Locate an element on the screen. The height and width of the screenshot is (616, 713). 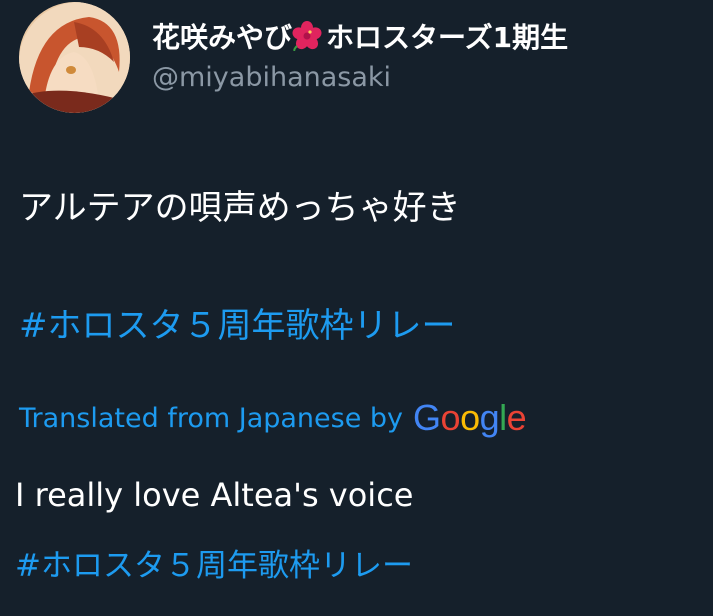
google-logo: Google is located at coordinates (470, 417).